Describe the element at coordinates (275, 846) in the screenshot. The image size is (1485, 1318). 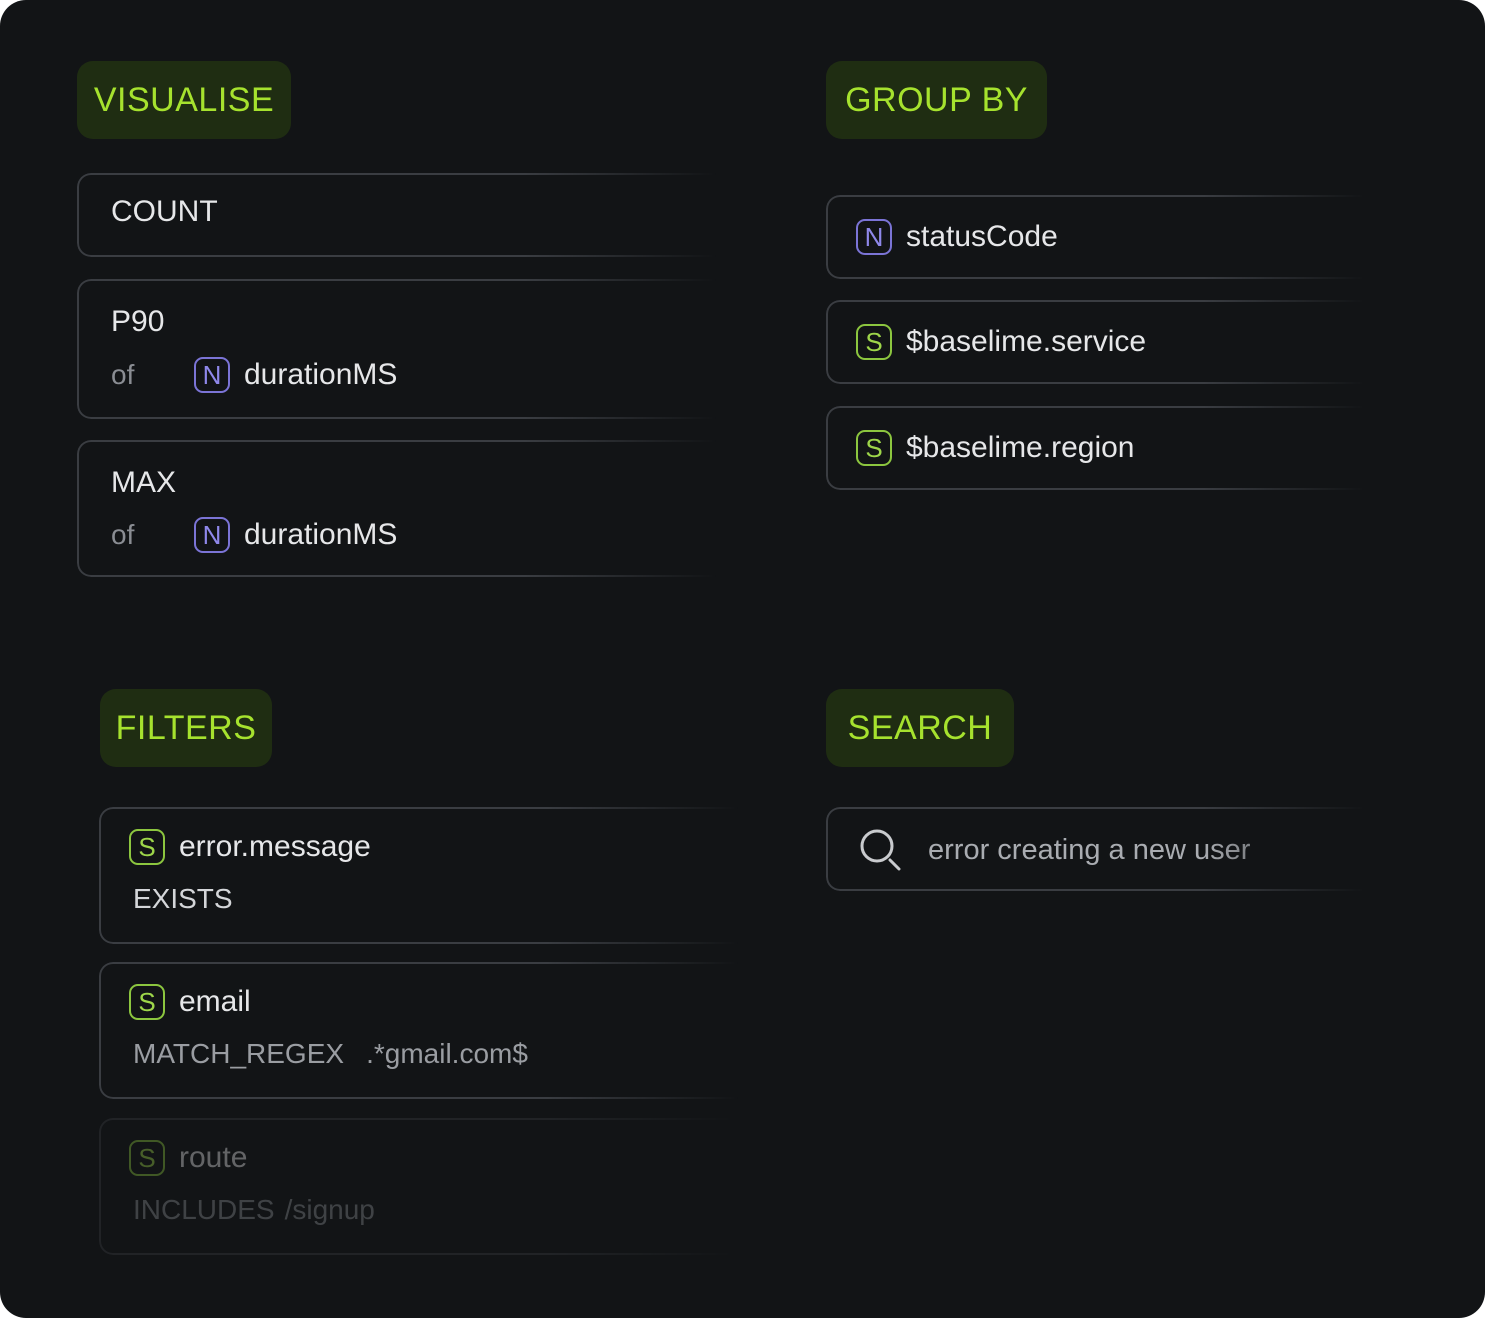
I see `field-name: error.message` at that location.